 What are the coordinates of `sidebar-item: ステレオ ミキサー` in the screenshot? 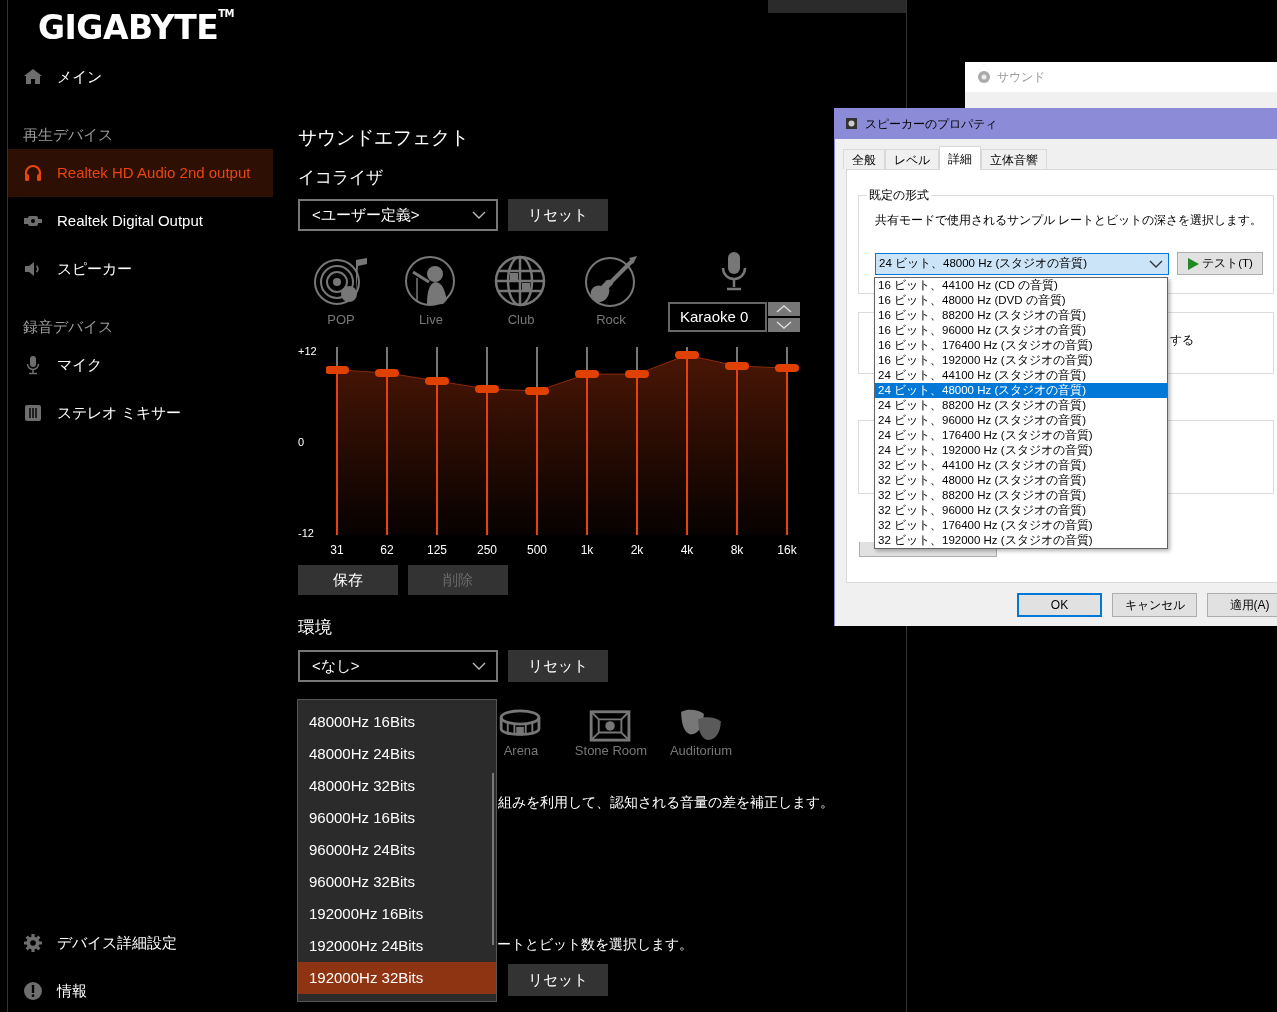 It's located at (140, 413).